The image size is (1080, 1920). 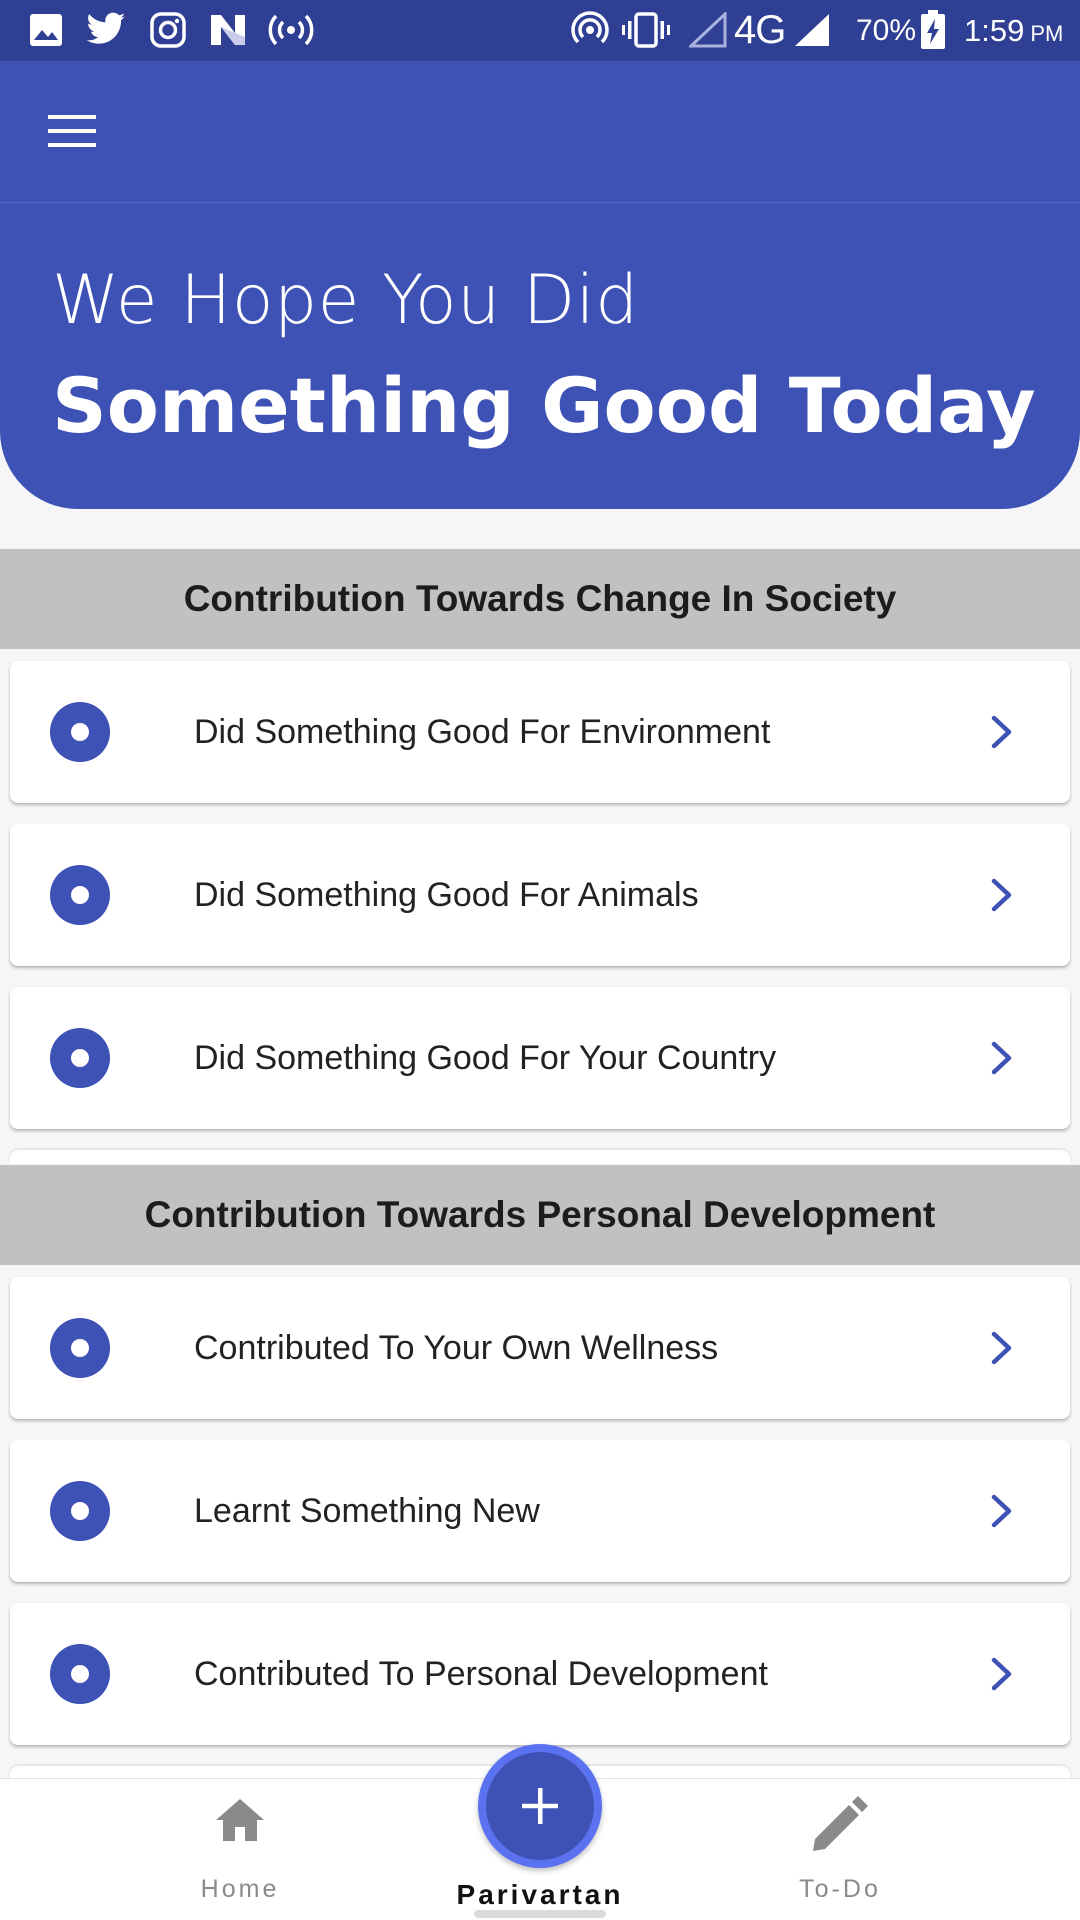 I want to click on section-title: Contribution Towards Change In Society, so click(x=540, y=598).